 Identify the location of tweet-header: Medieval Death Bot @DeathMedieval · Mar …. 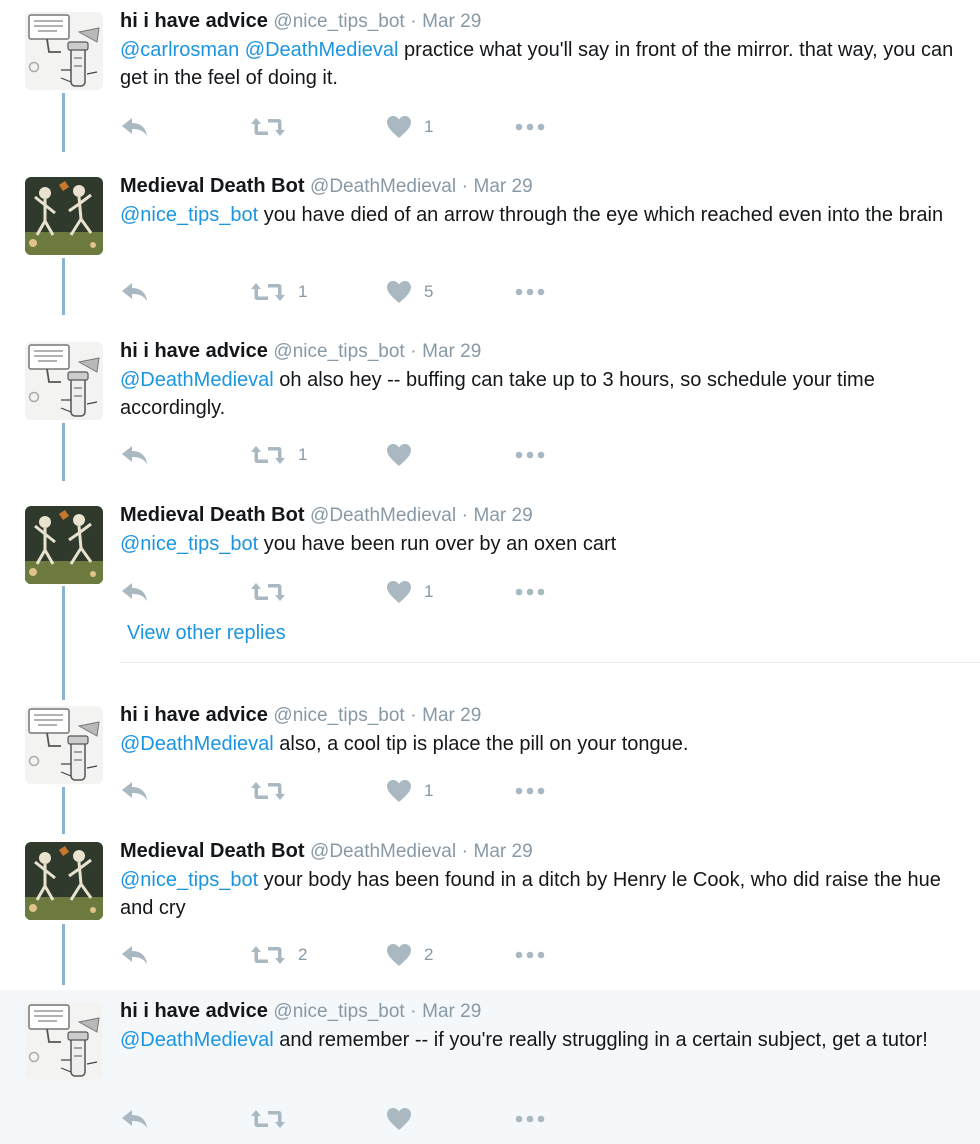
(540, 515).